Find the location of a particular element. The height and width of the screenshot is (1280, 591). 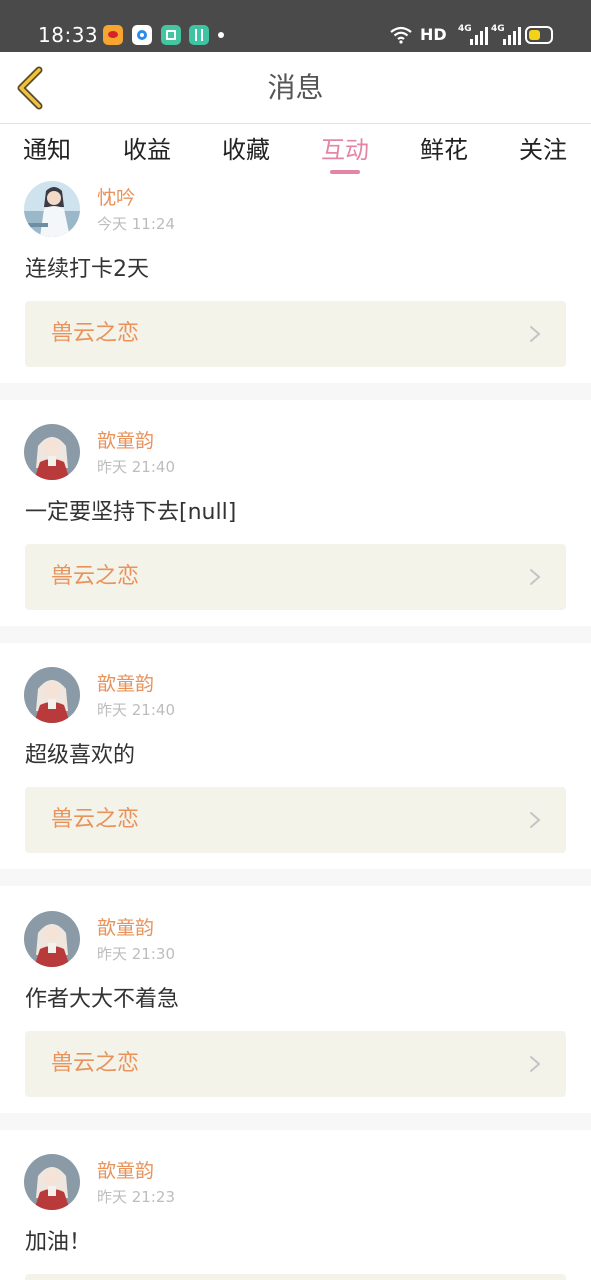

battery-icon is located at coordinates (539, 35).